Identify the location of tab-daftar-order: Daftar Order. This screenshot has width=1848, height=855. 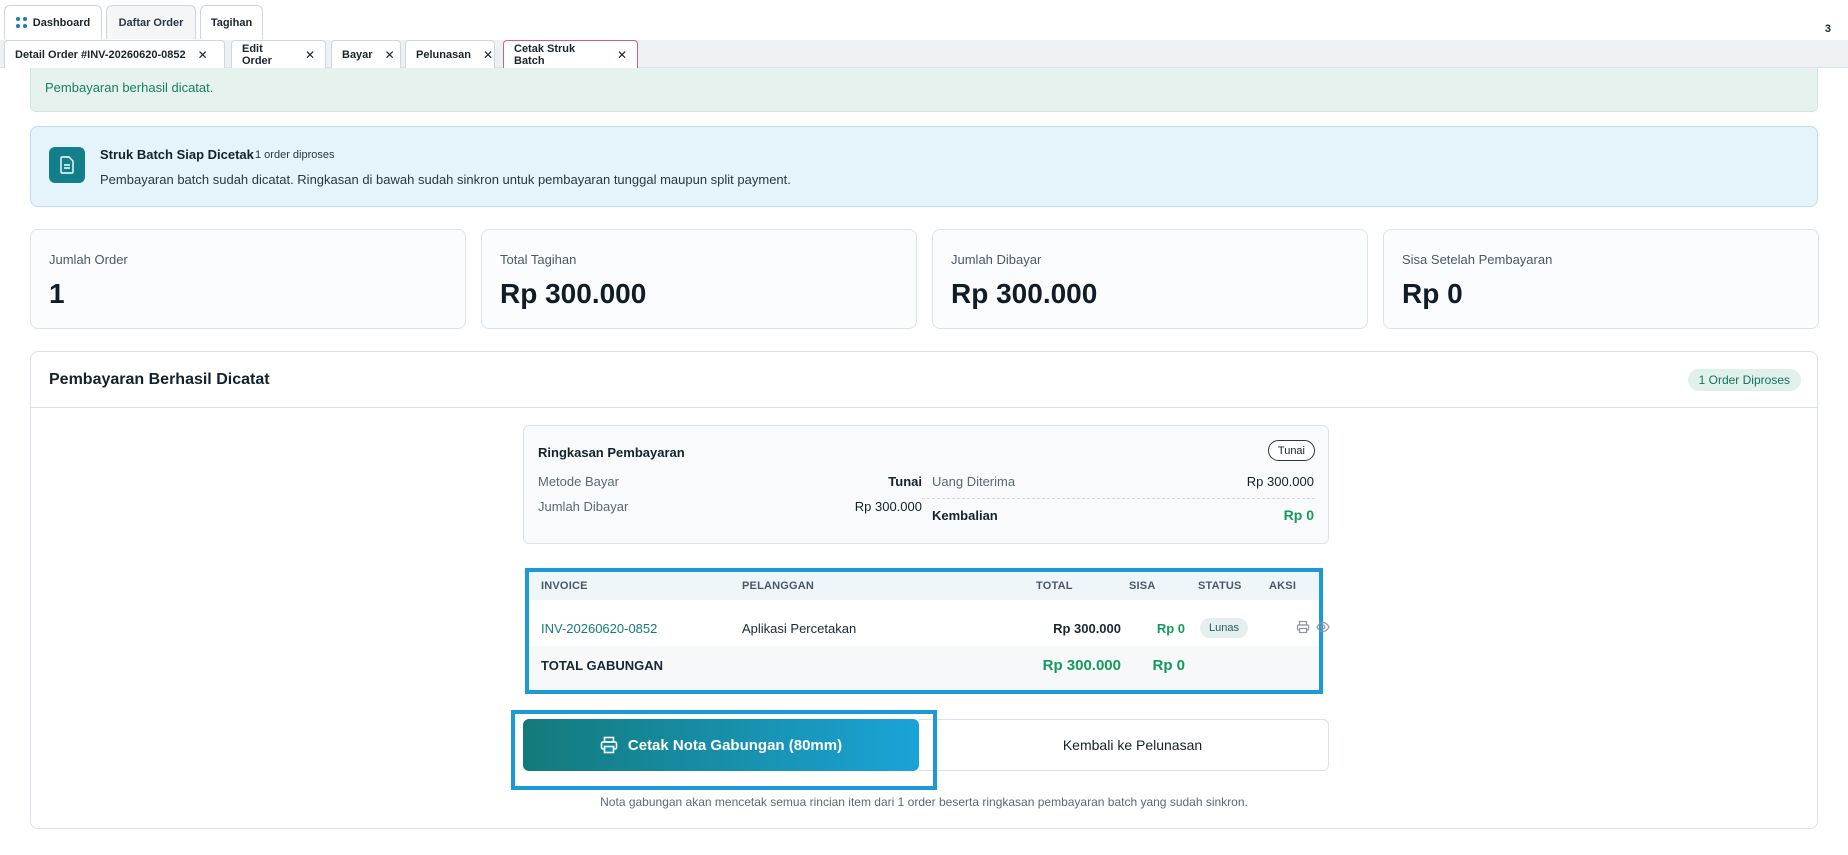
(151, 22).